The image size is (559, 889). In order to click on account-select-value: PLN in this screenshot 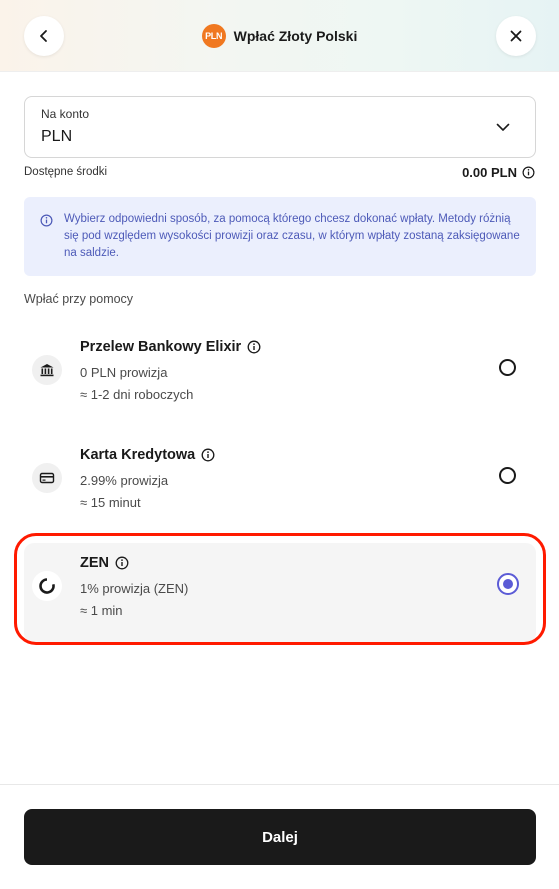, I will do `click(57, 136)`.